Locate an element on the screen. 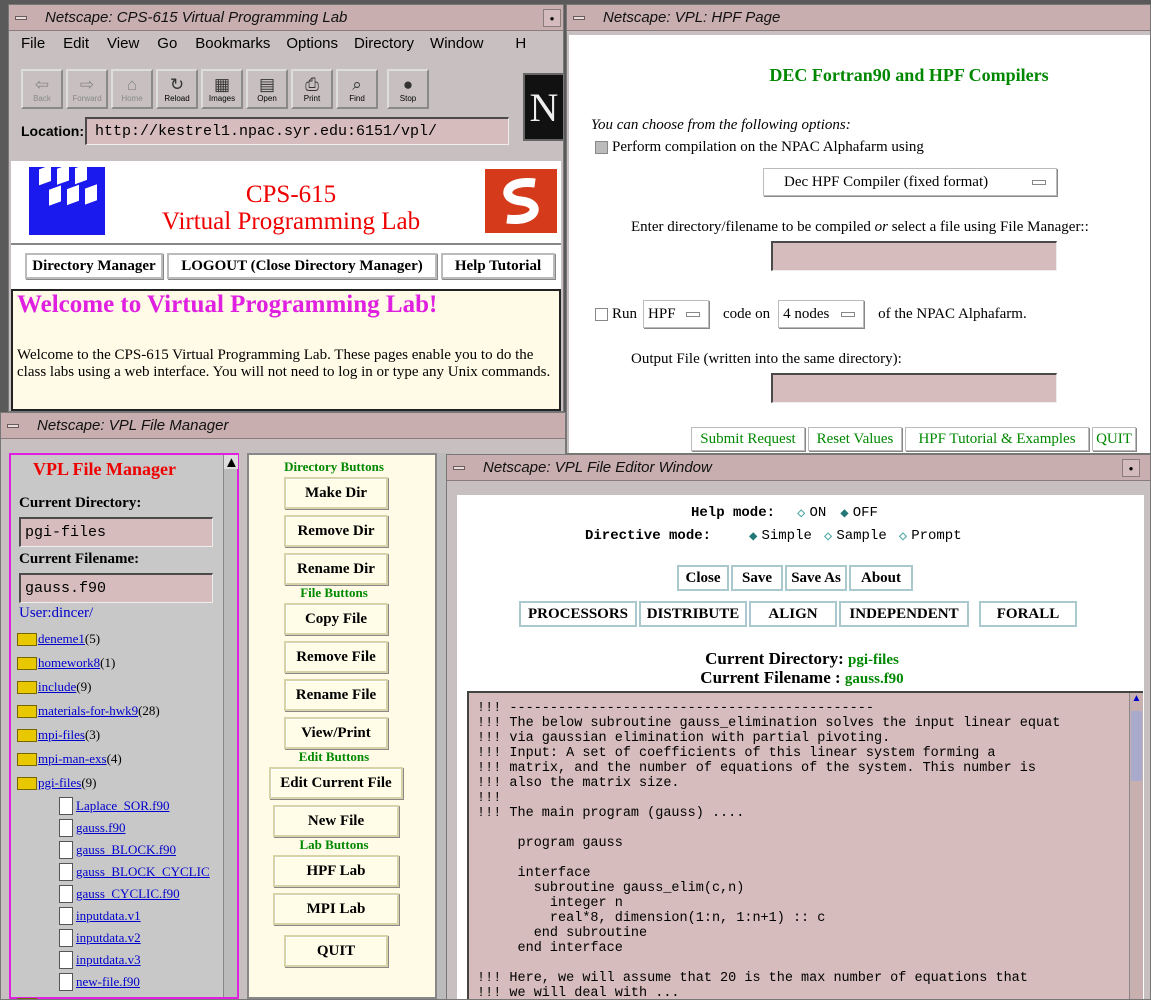 This screenshot has height=1000, width=1151. edit-current-file-button: Edit Current File is located at coordinates (336, 783).